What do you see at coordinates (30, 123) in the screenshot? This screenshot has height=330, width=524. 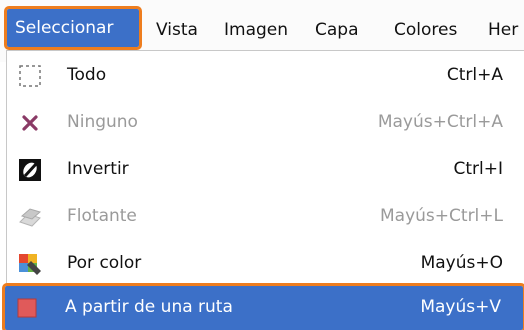 I see `select-none-icon` at bounding box center [30, 123].